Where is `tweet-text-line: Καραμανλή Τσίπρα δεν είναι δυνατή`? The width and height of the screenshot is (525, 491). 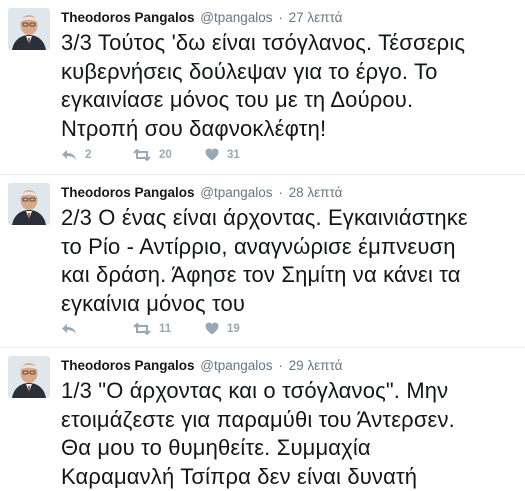
tweet-text-line: Καραμανλή Τσίπρα δεν είναι δυνατή is located at coordinates (291, 477).